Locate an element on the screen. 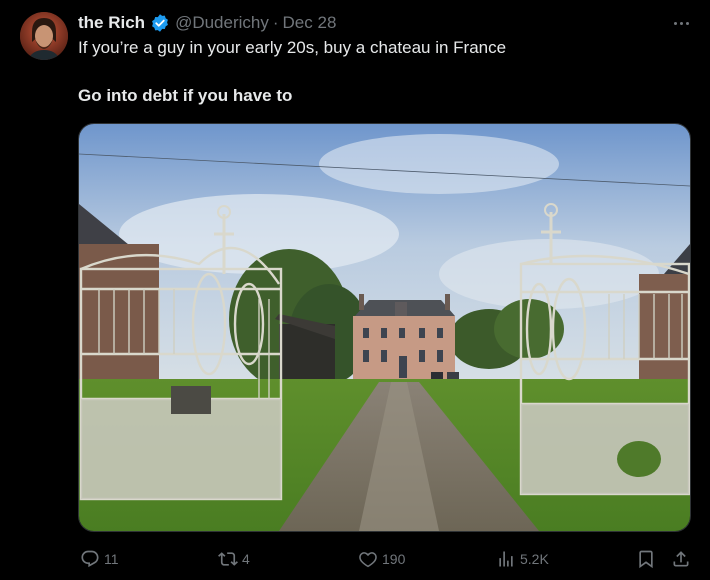 The image size is (710, 580). tweet-header: the Rich @Duderichy · Dec 28 is located at coordinates (207, 23).